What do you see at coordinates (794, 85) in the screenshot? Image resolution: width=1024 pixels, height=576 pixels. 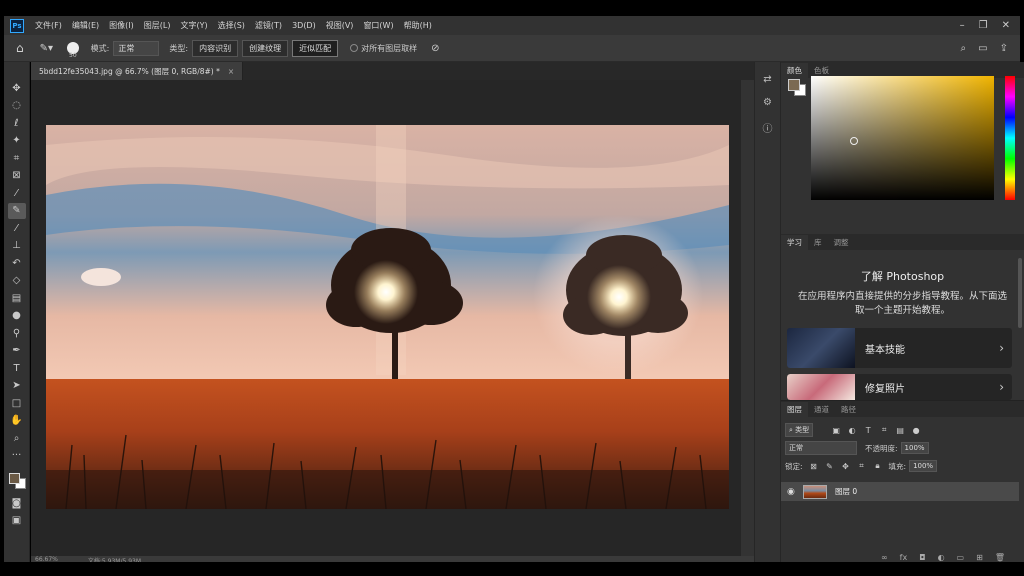 I see `panel-foreground-swatch` at bounding box center [794, 85].